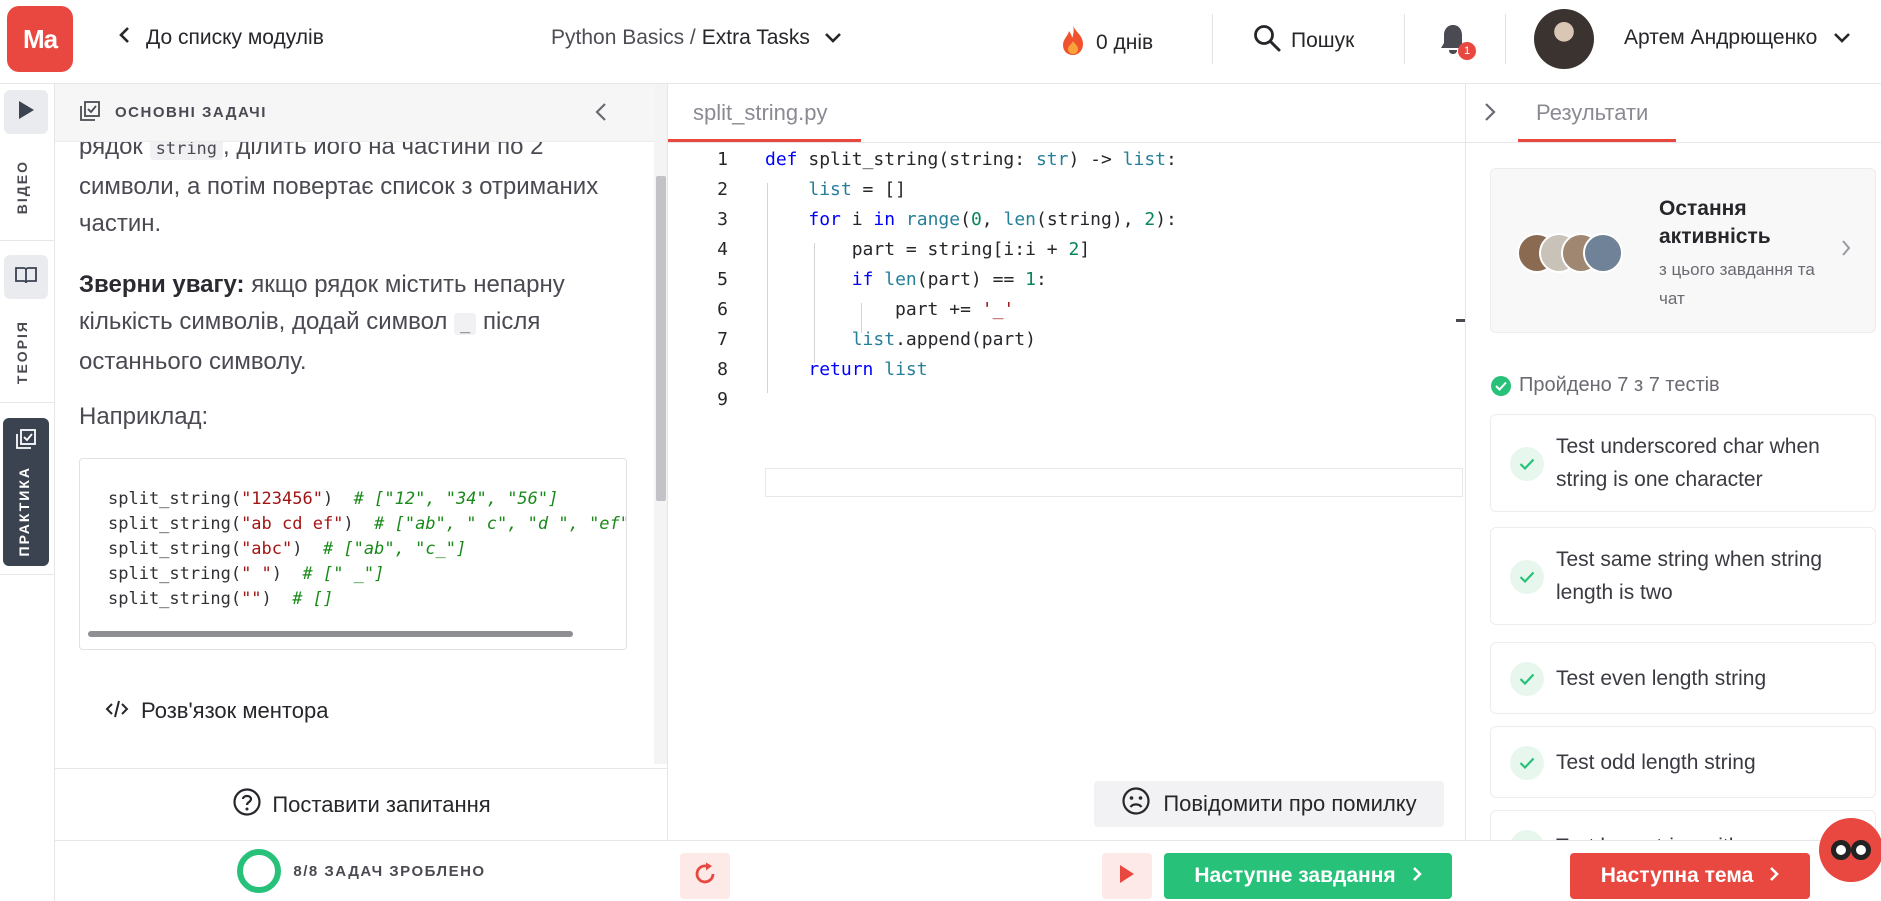 This screenshot has width=1881, height=901. What do you see at coordinates (722, 219) in the screenshot?
I see `line-number: 3` at bounding box center [722, 219].